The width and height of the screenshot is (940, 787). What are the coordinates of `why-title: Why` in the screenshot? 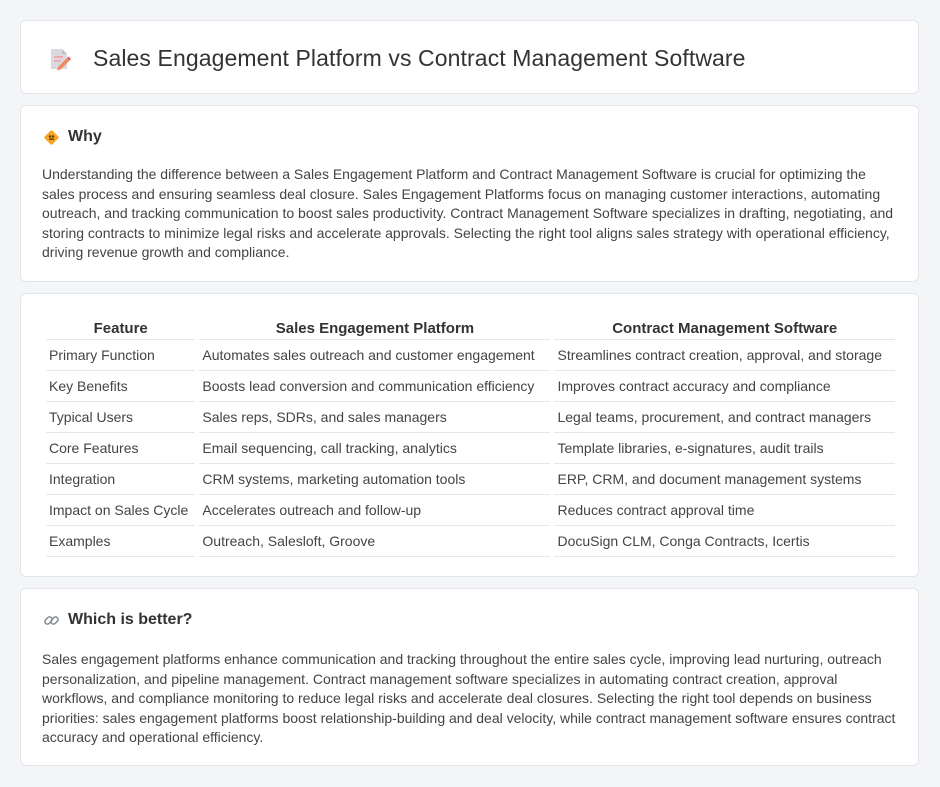 It's located at (85, 136).